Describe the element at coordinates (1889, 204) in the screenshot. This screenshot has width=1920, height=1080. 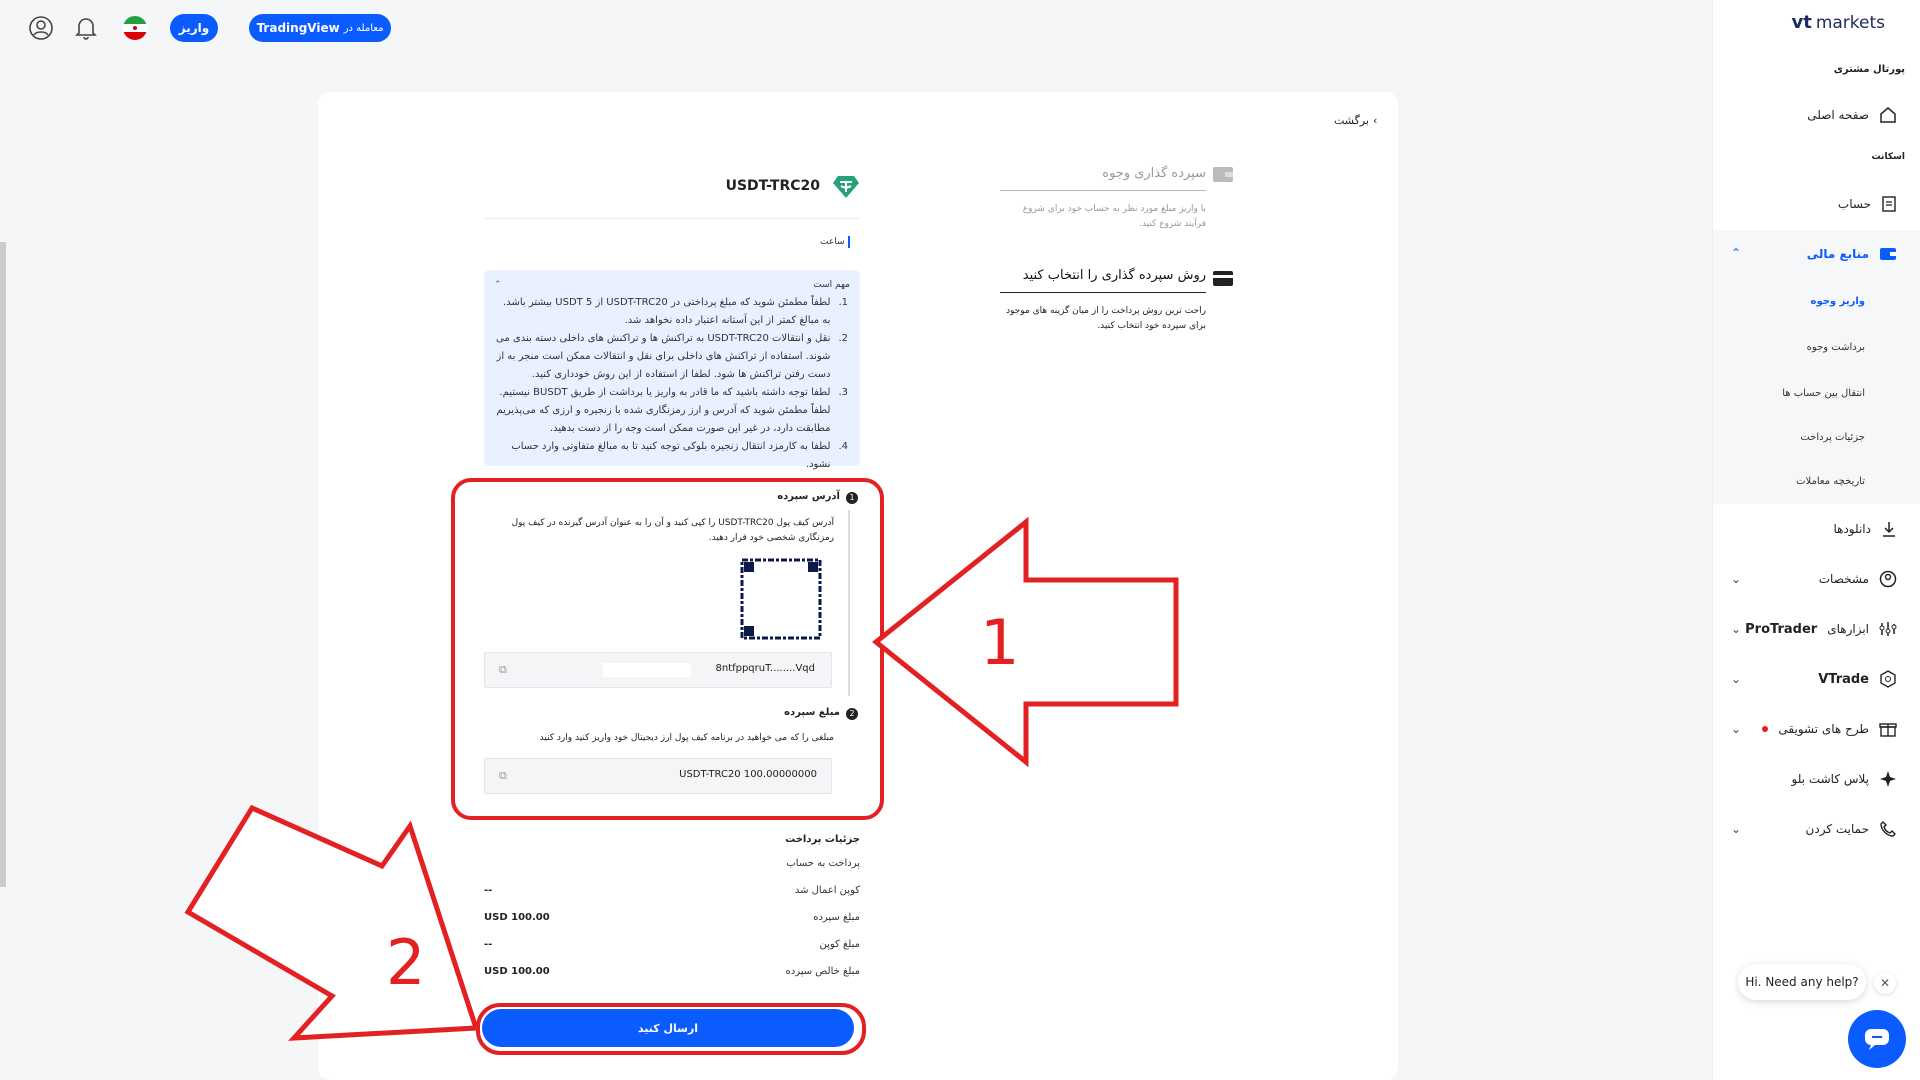
I see `document-icon` at that location.